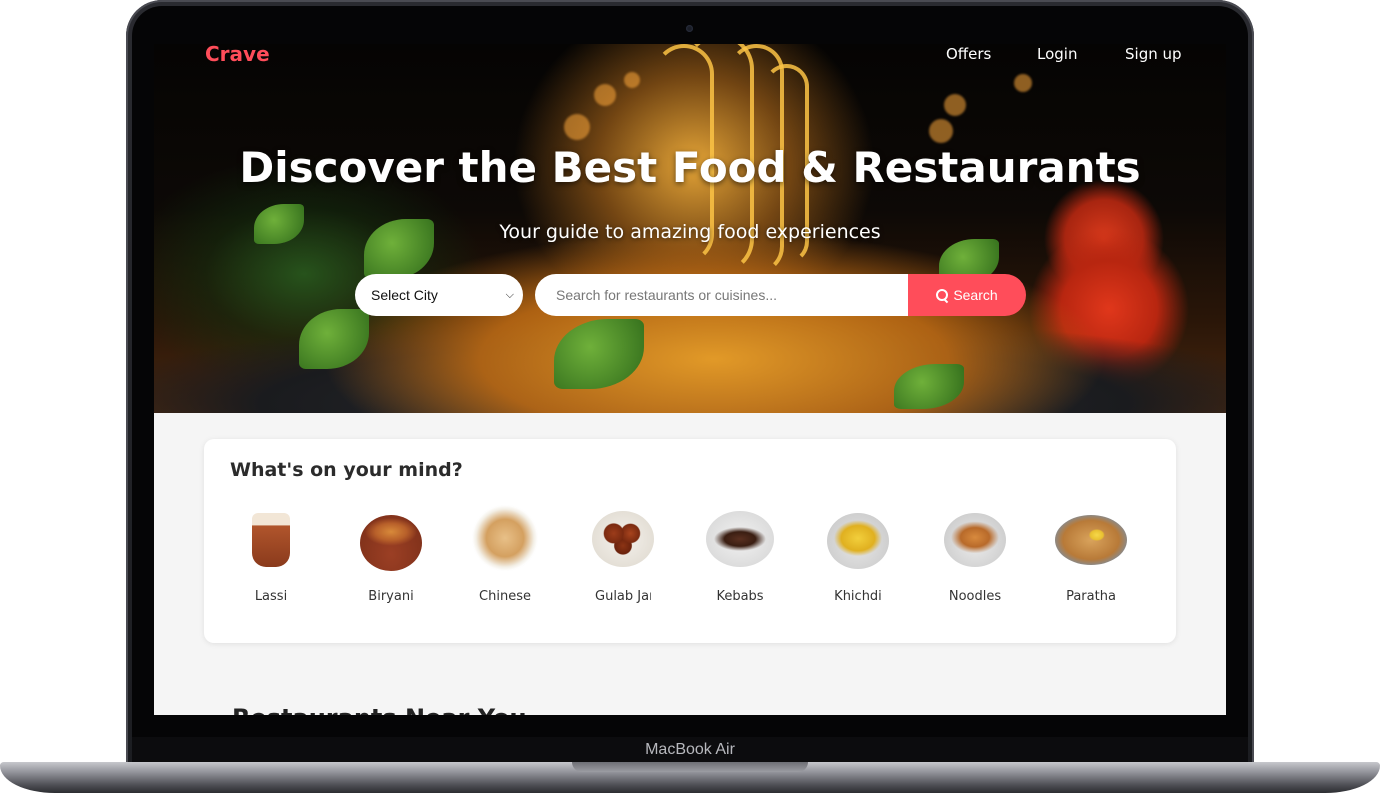 The width and height of the screenshot is (1380, 793). Describe the element at coordinates (1057, 54) in the screenshot. I see `nav-login-link: Login` at that location.